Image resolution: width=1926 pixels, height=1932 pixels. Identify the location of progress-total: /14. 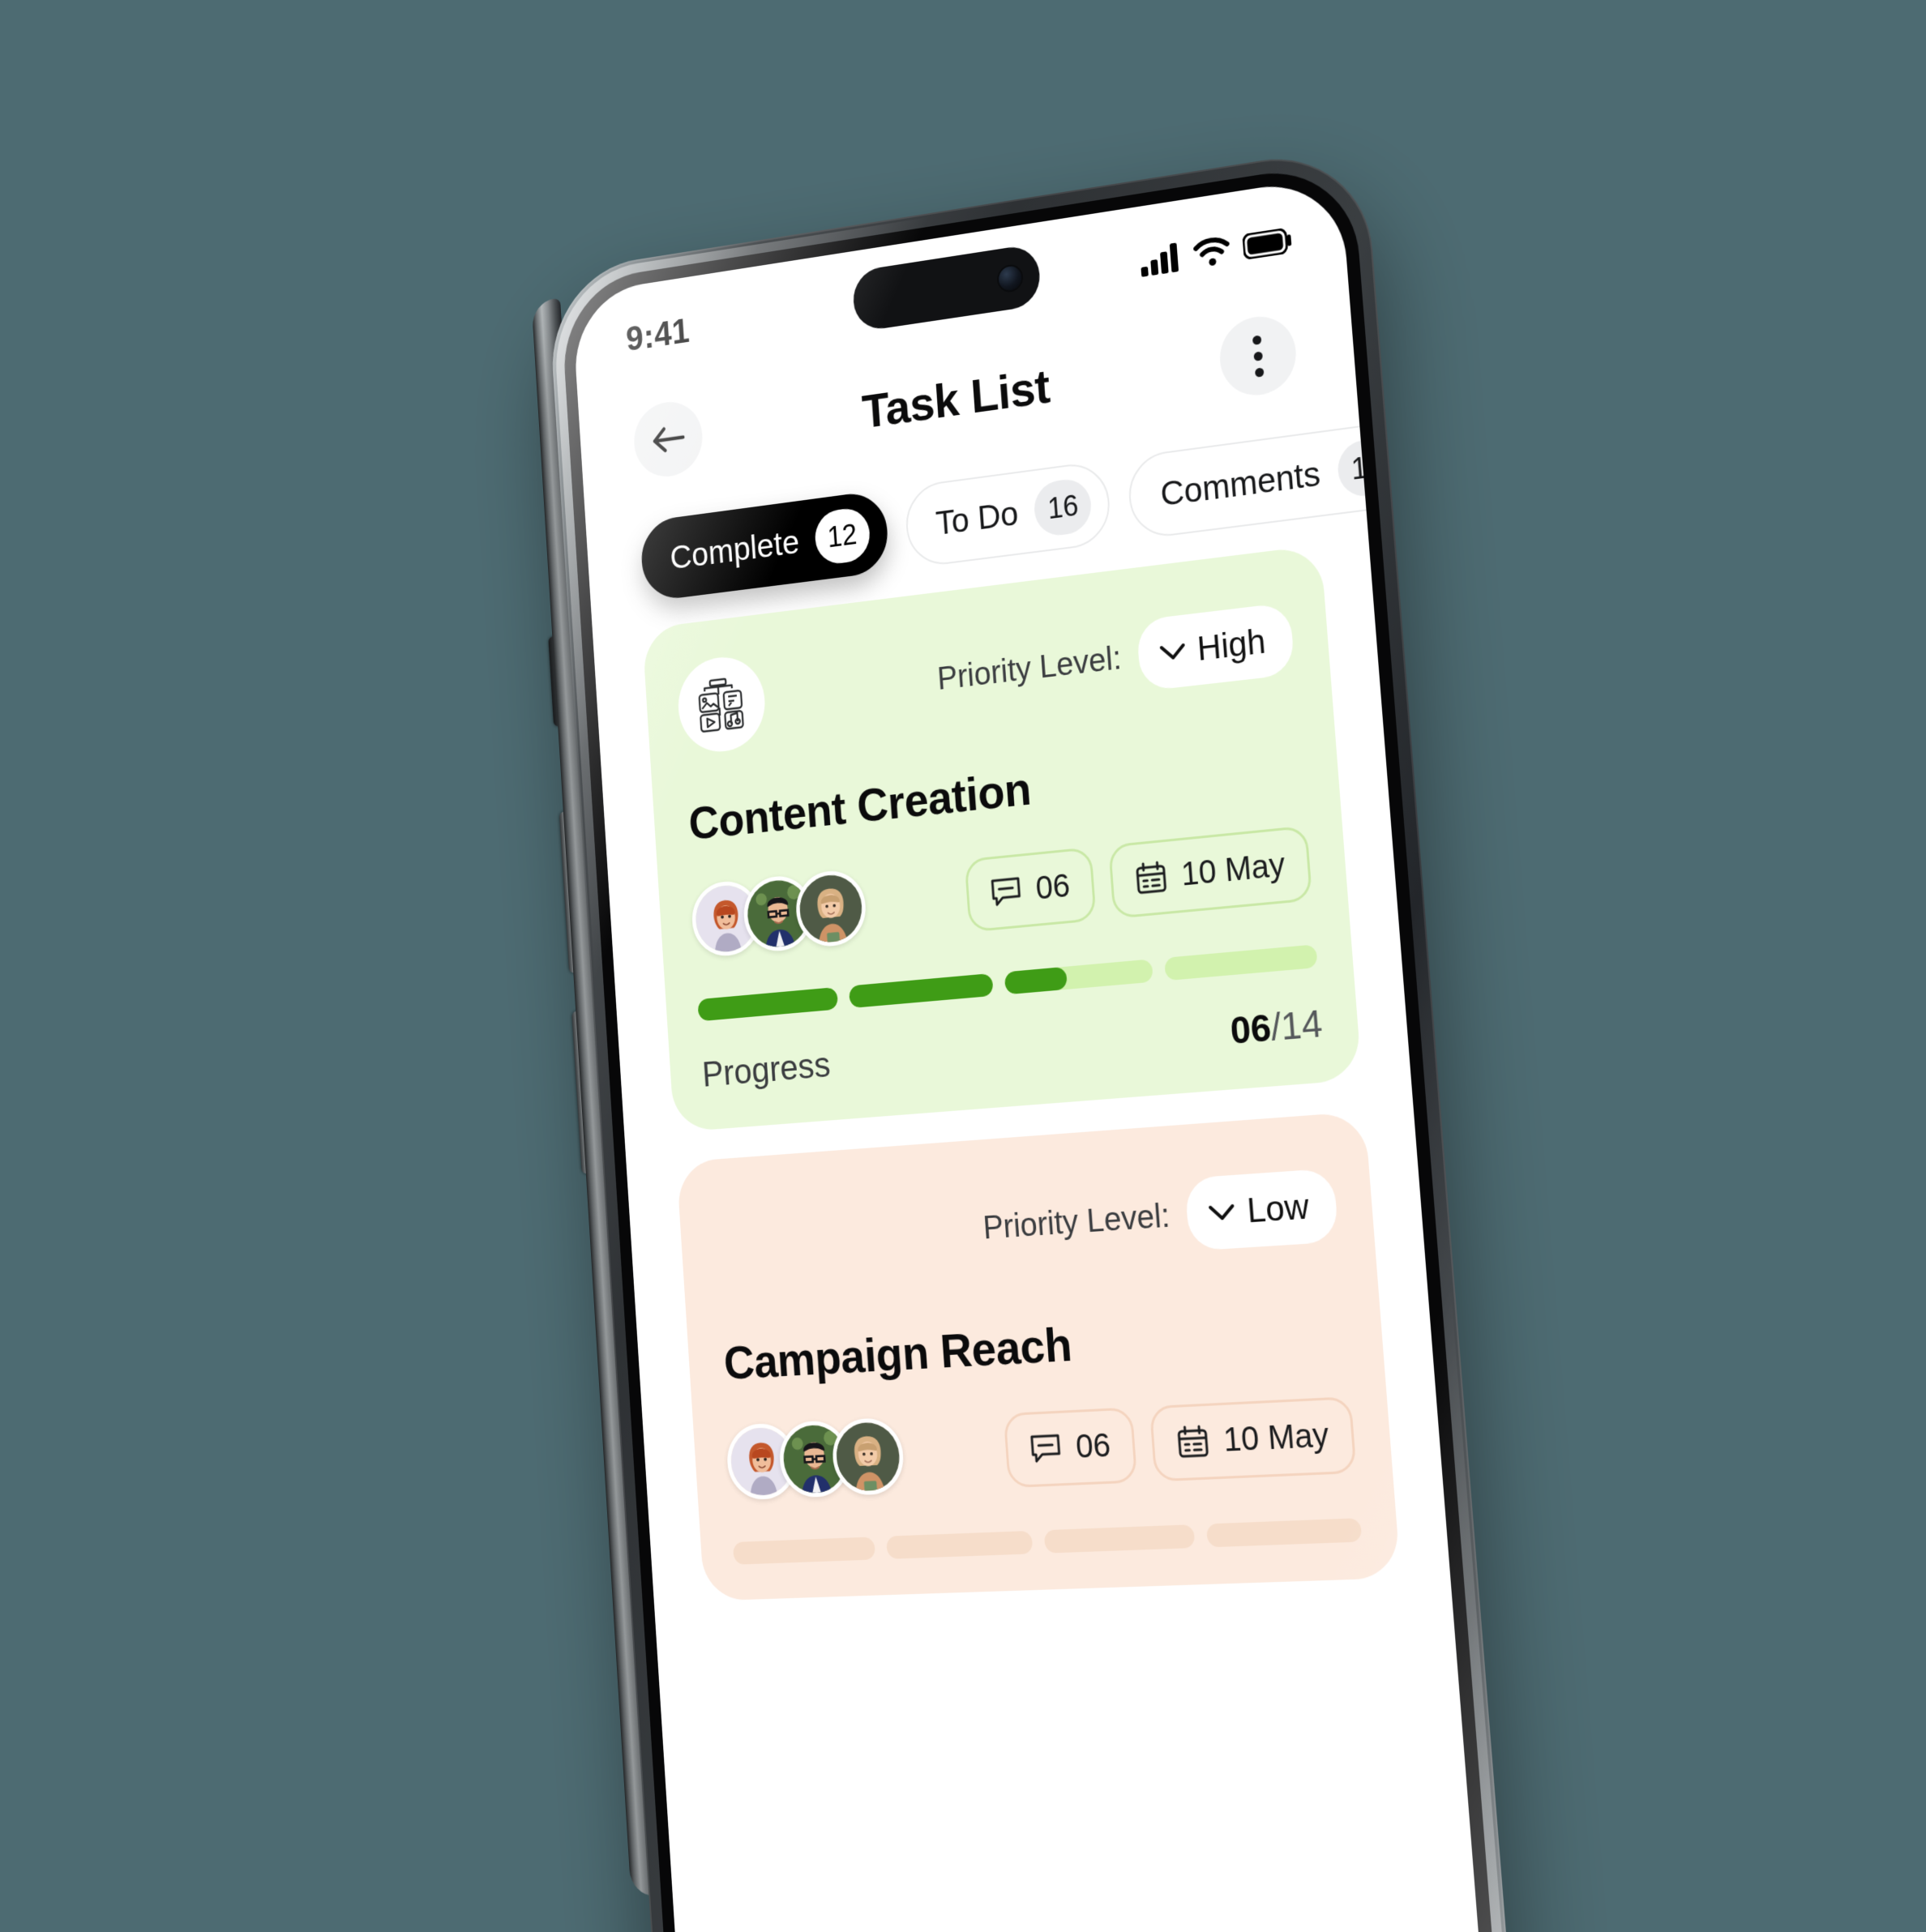
(1296, 1025).